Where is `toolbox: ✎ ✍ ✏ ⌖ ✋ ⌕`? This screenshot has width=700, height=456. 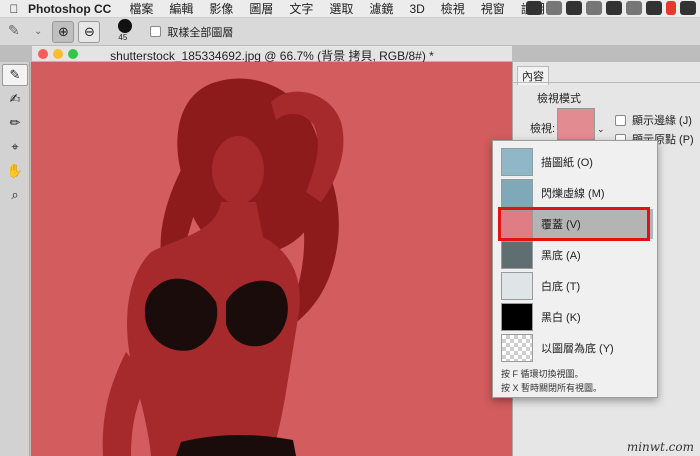 toolbox: ✎ ✍ ✏ ⌖ ✋ ⌕ is located at coordinates (15, 259).